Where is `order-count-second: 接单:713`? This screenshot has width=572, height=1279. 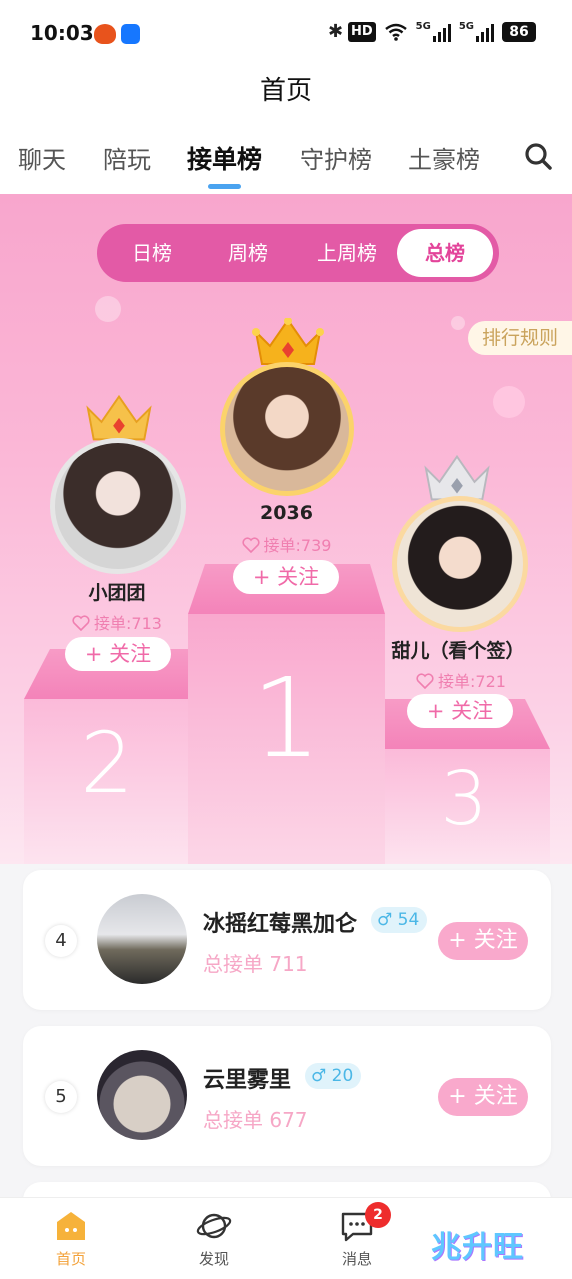 order-count-second: 接单:713 is located at coordinates (117, 622).